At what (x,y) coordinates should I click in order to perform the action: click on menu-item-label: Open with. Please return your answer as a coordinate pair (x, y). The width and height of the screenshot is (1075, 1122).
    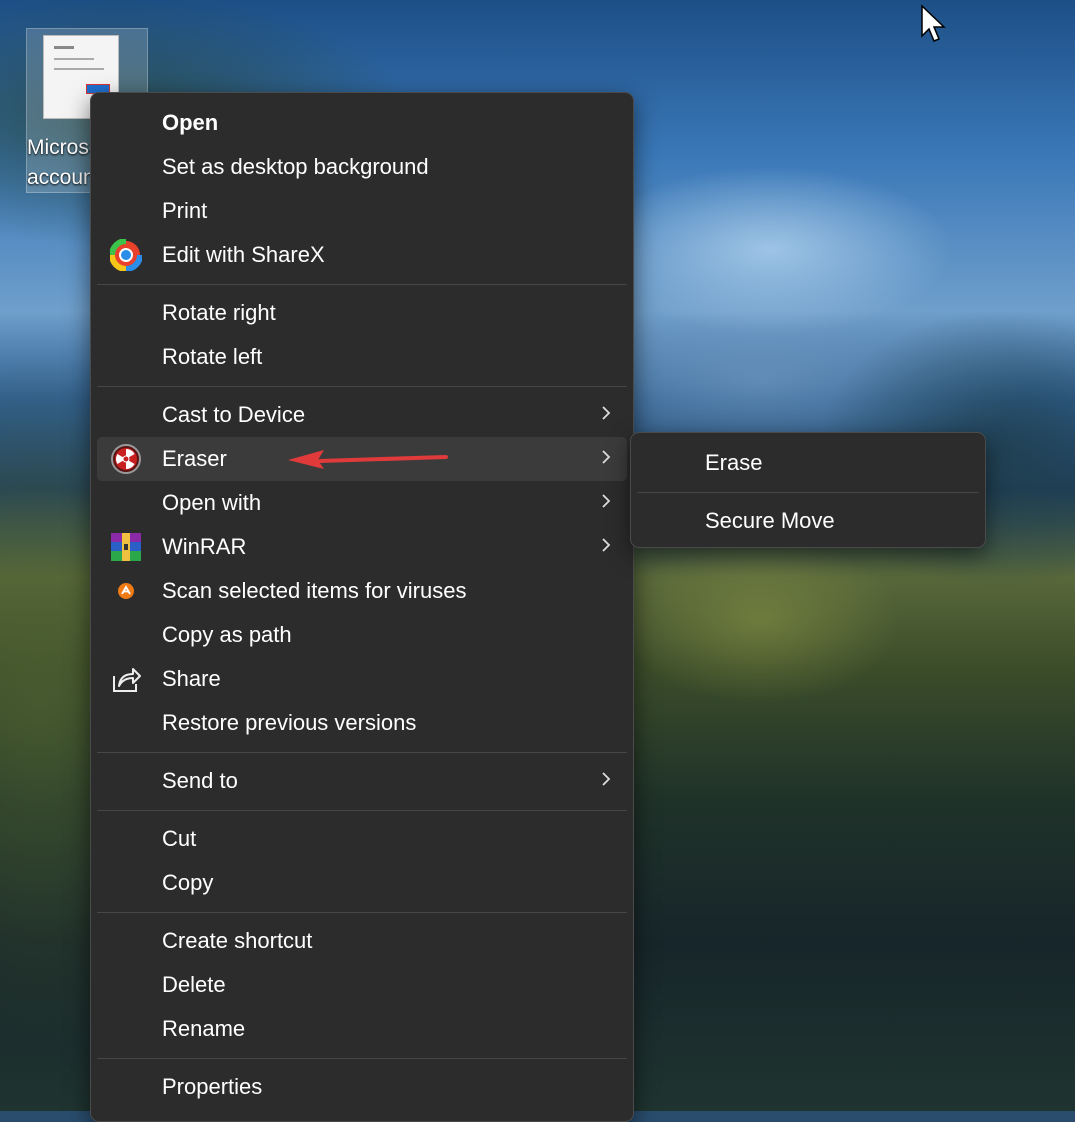
    Looking at the image, I should click on (212, 502).